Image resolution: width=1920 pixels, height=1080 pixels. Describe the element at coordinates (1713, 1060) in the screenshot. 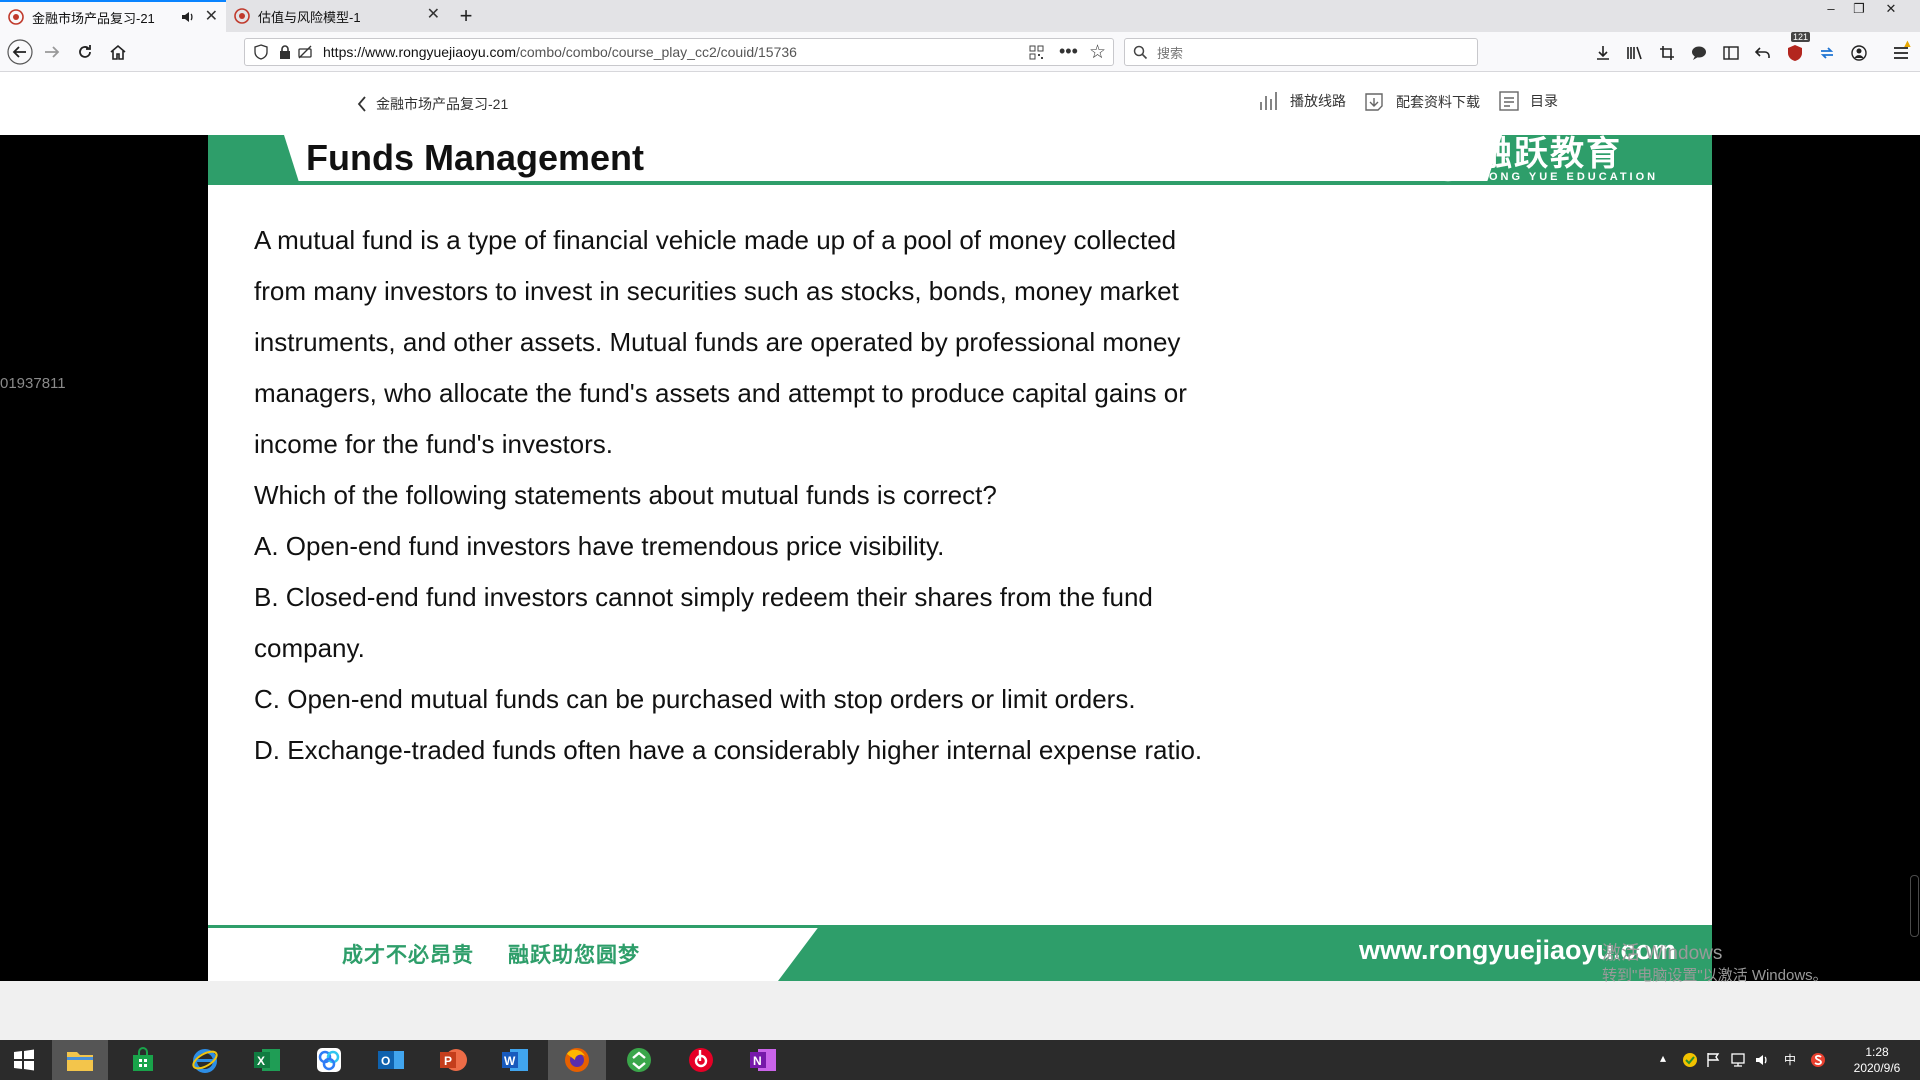

I see `action-center-flag-icon` at that location.